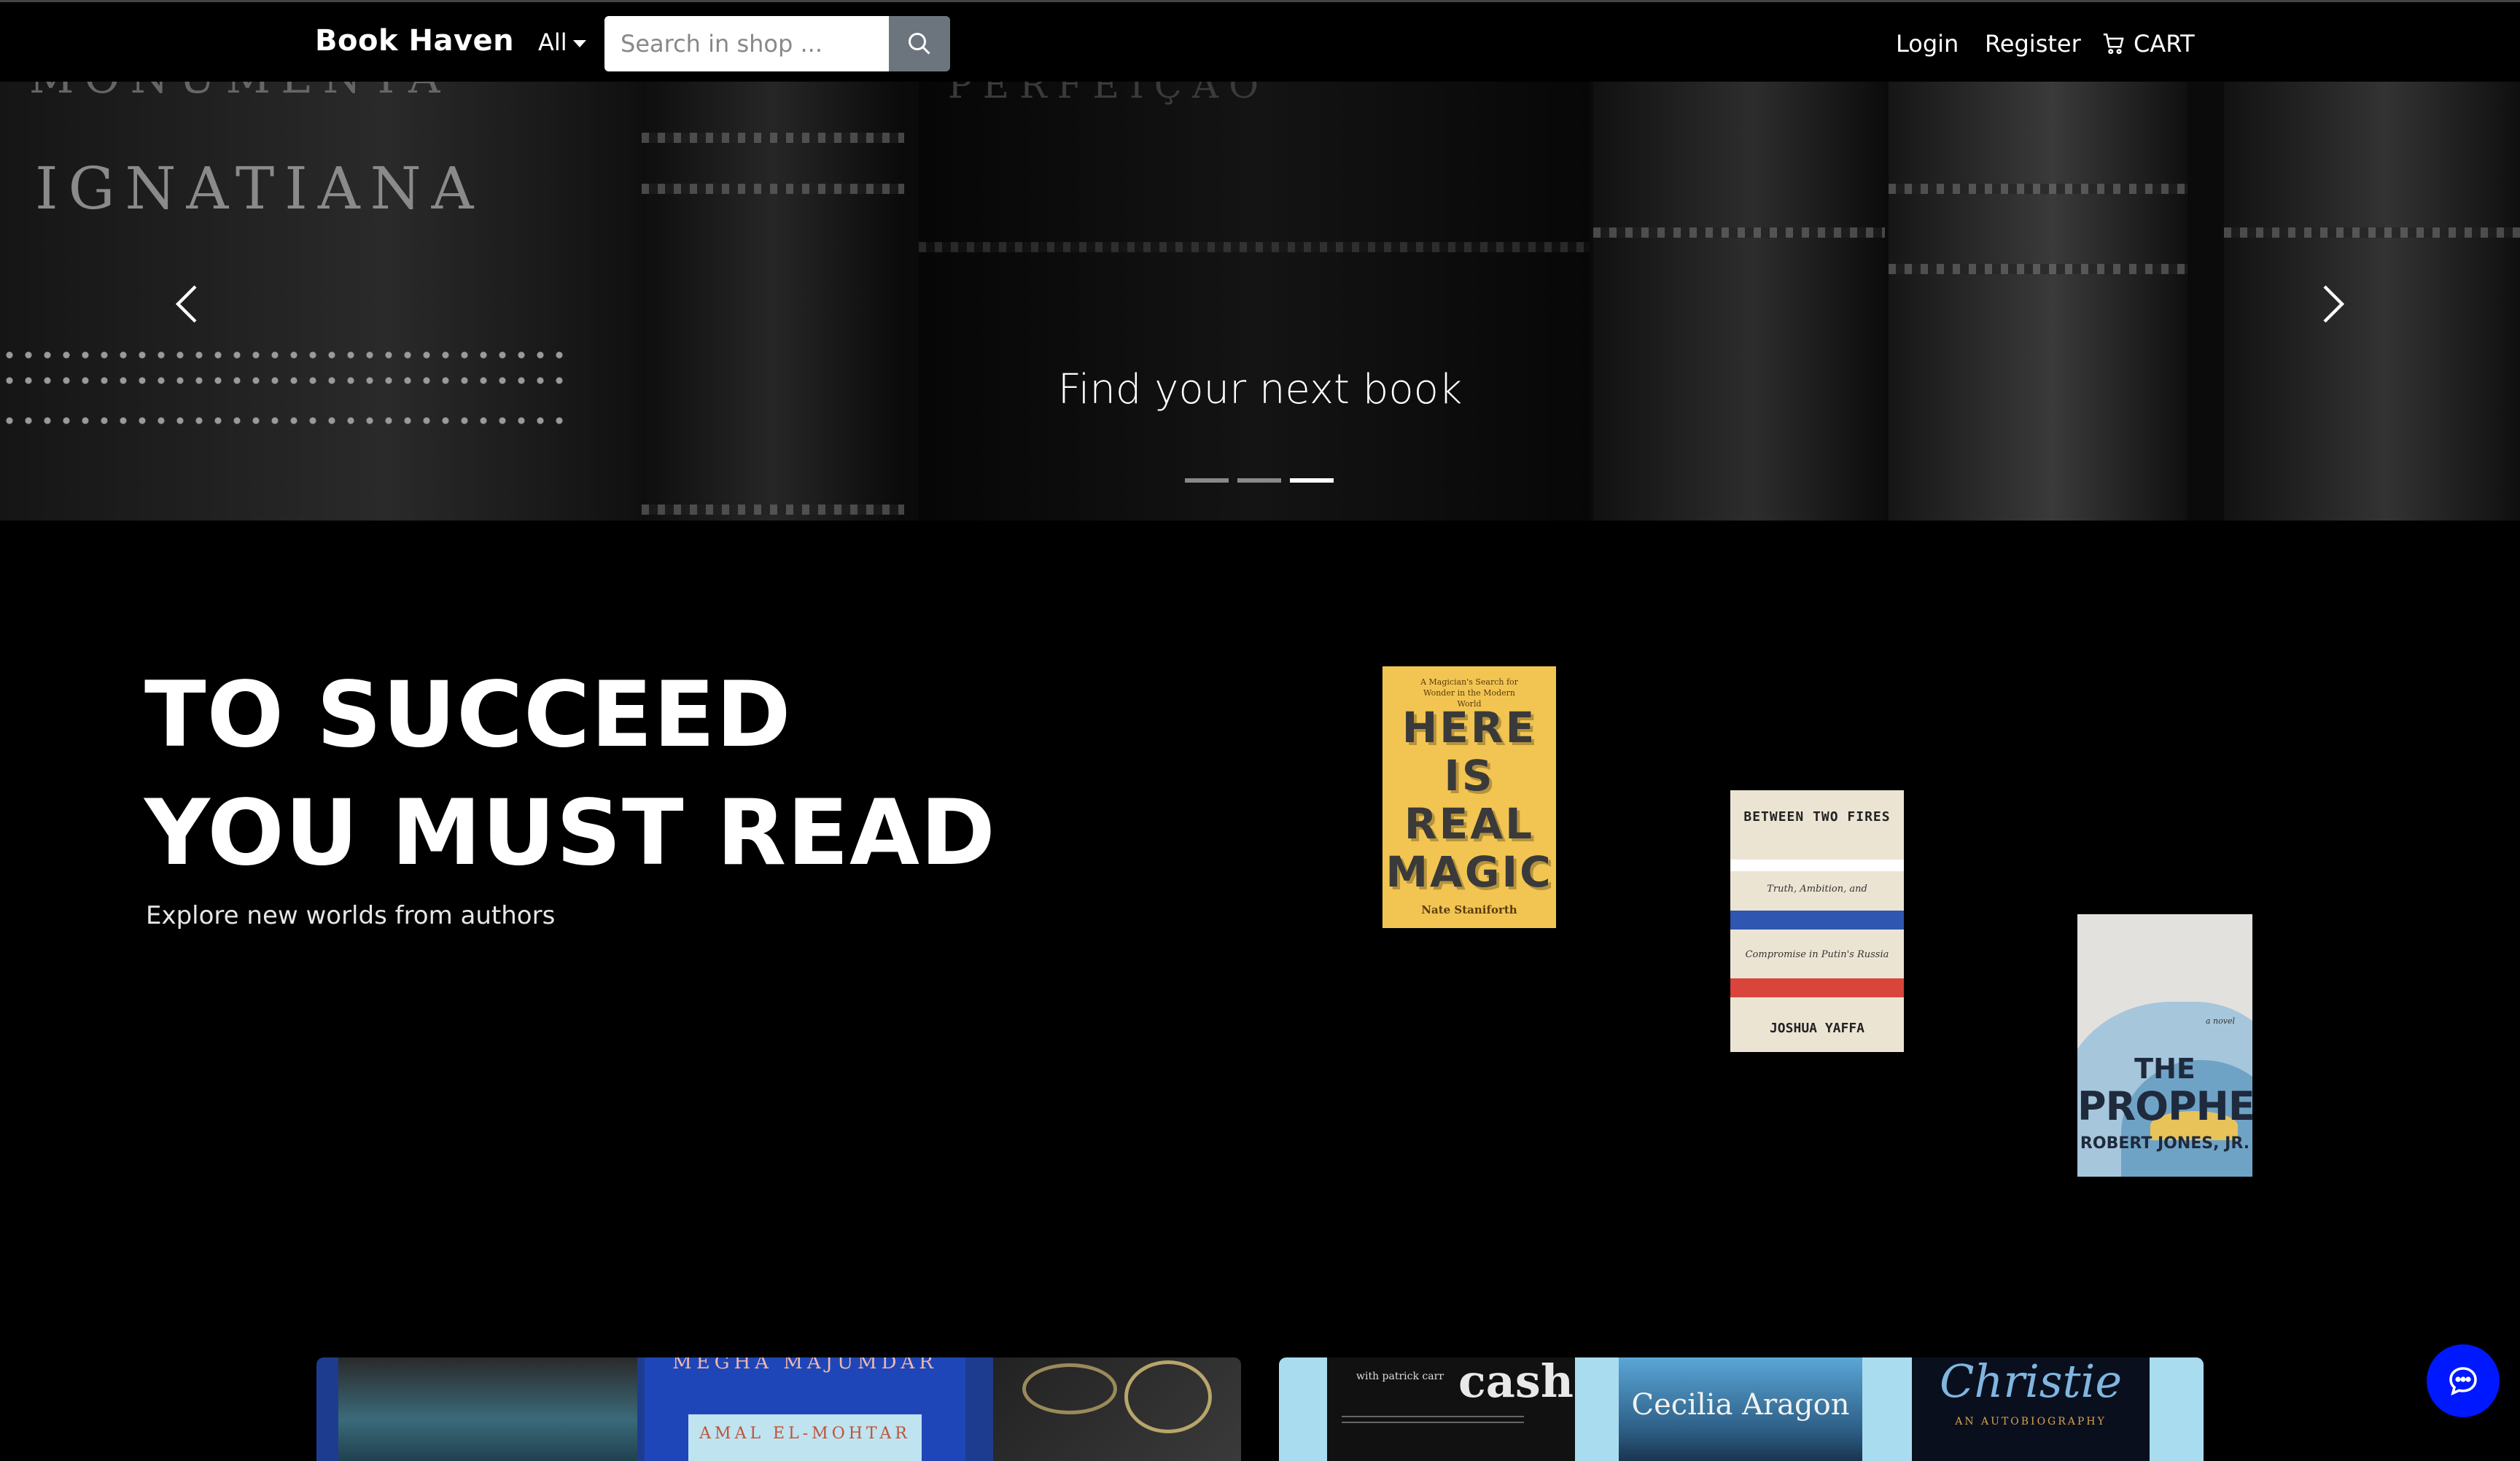 The height and width of the screenshot is (1461, 2520). I want to click on book-subtitle: Truth, Ambition, and, so click(1817, 889).